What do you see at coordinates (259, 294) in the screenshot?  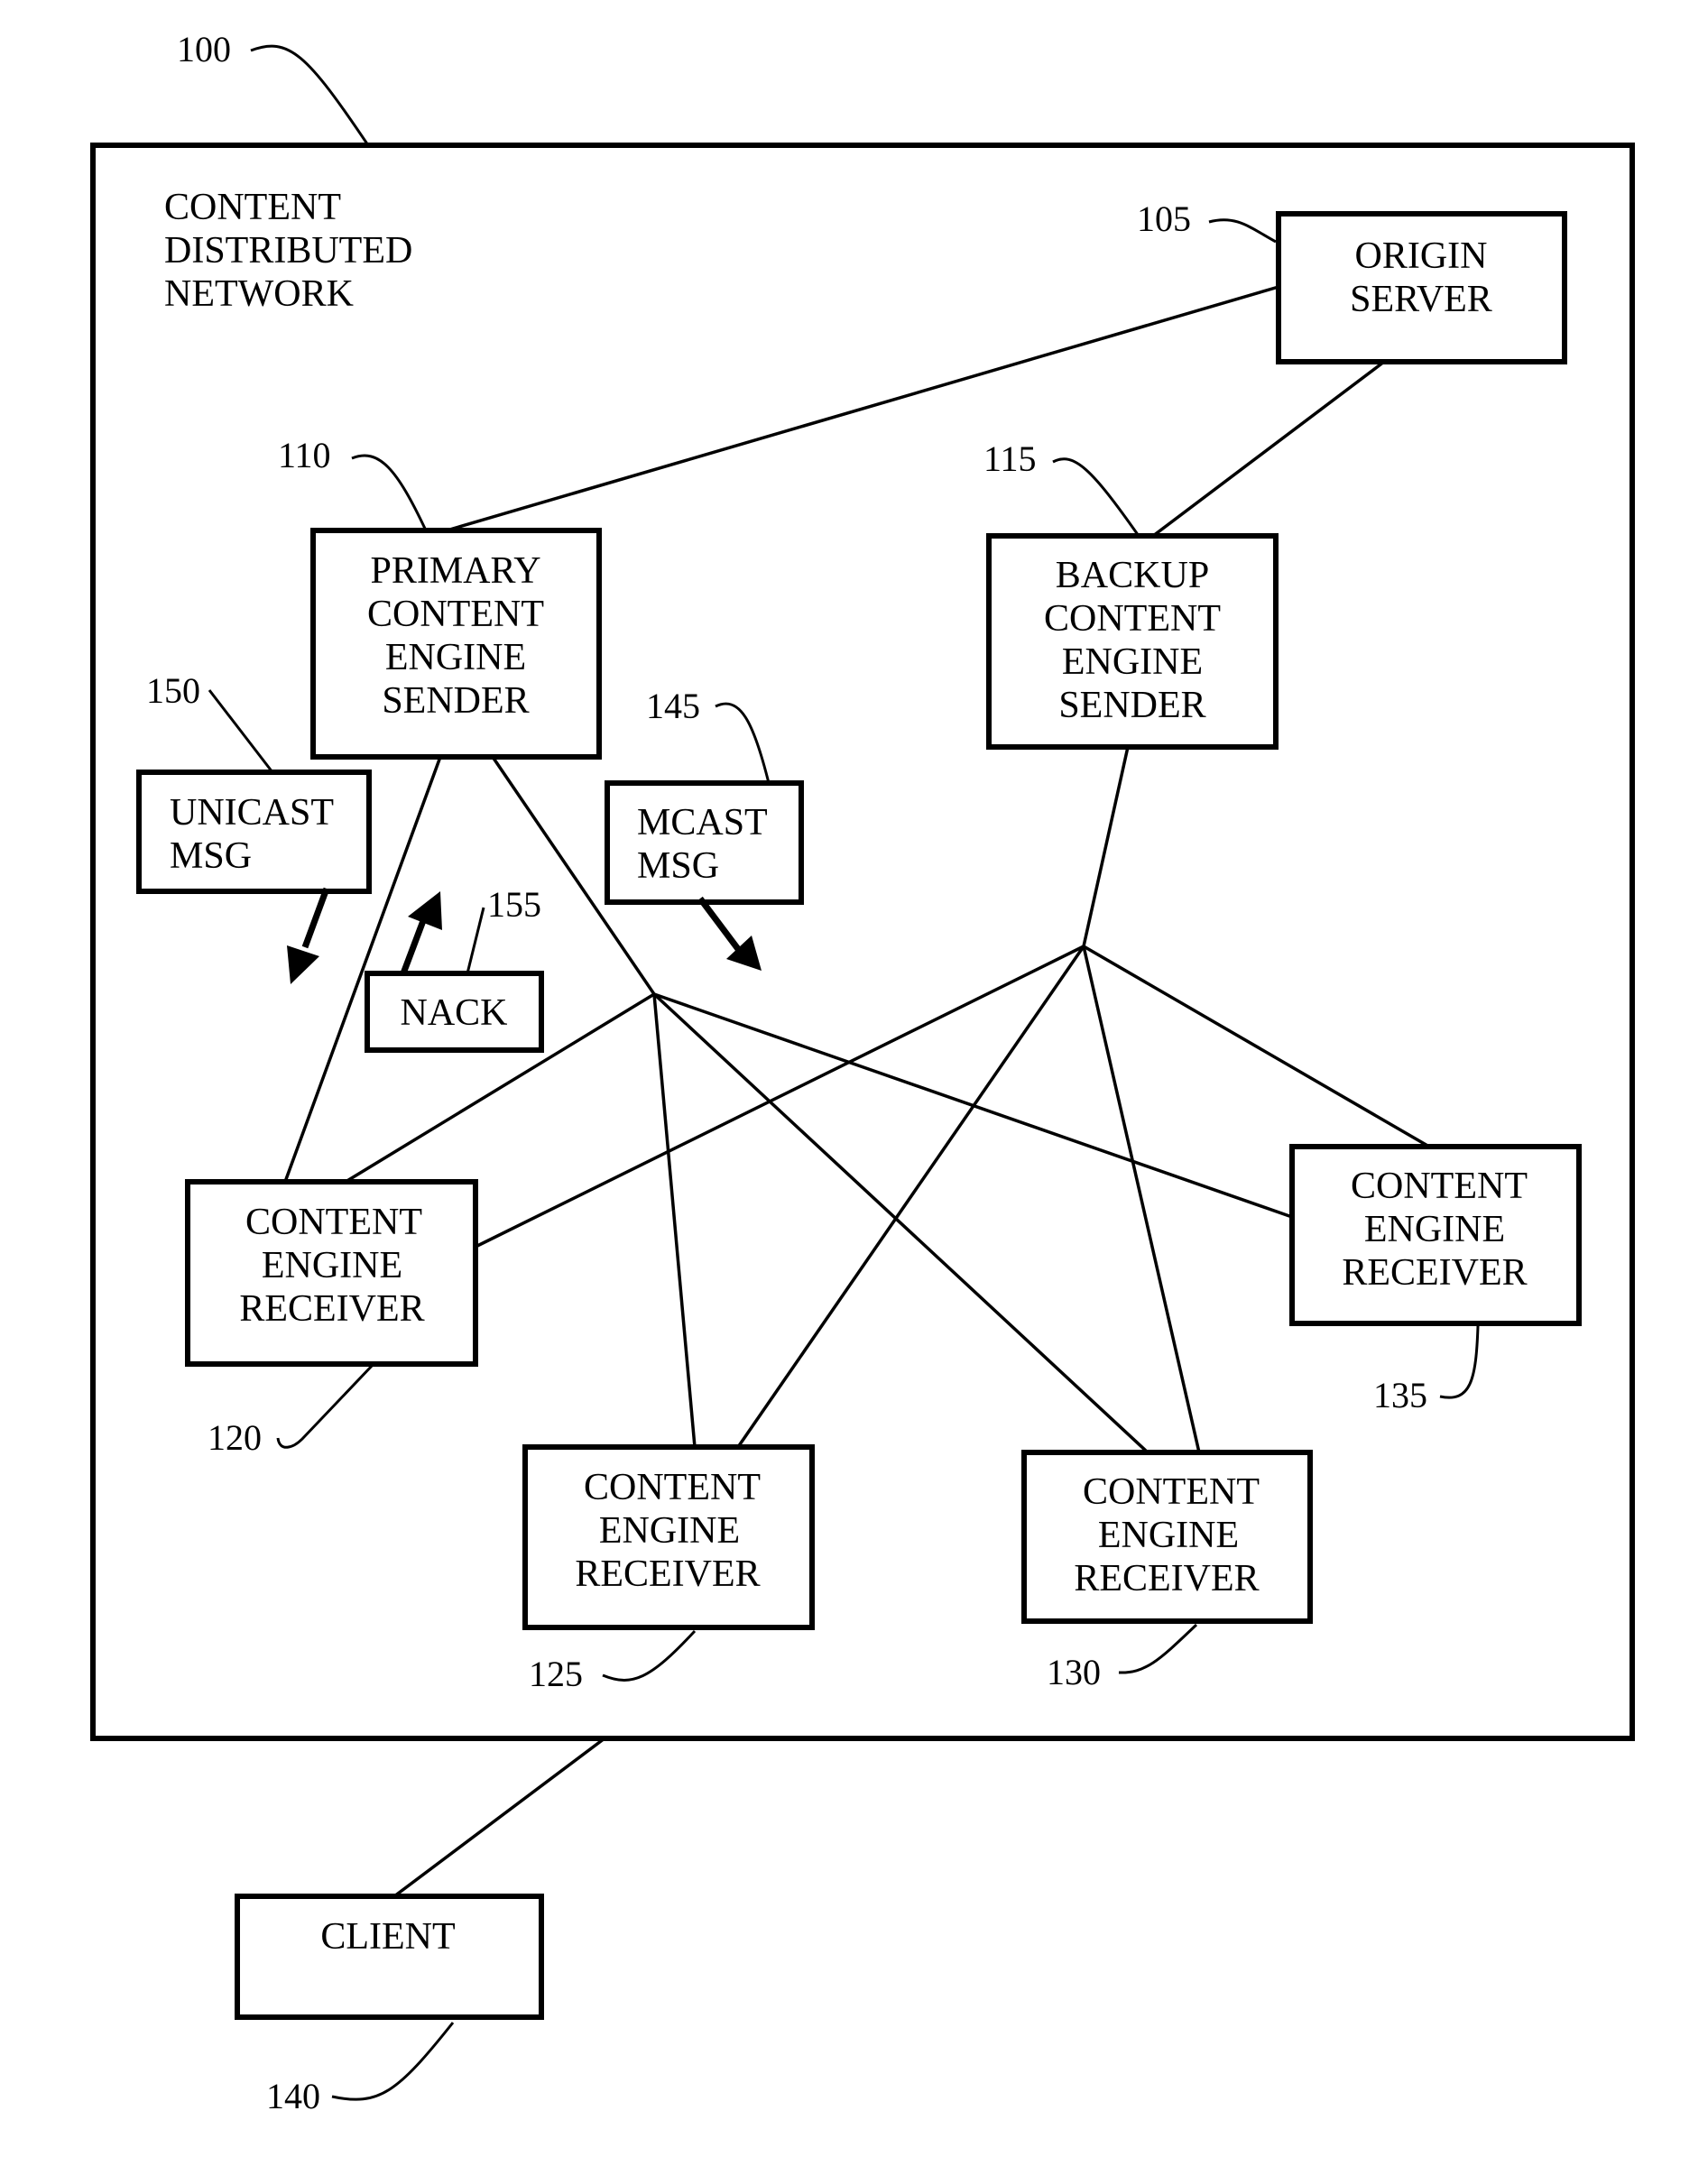 I see `network-label-line: NETWORK` at bounding box center [259, 294].